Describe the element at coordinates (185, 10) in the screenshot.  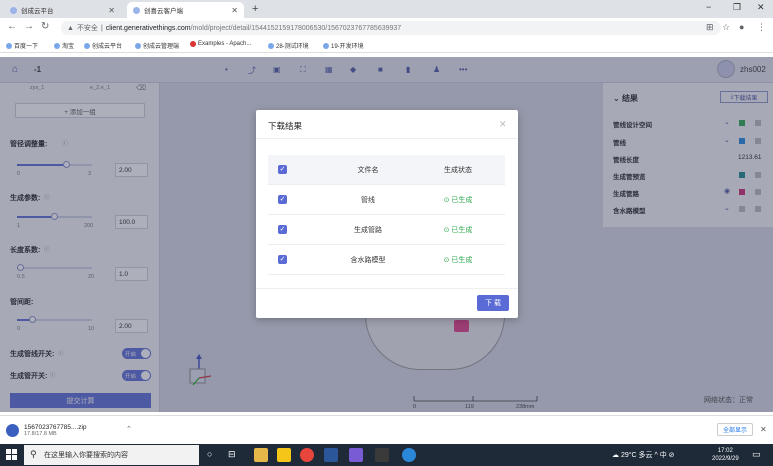
I see `browser-tab-2: 创喜云客户端 ✕` at that location.